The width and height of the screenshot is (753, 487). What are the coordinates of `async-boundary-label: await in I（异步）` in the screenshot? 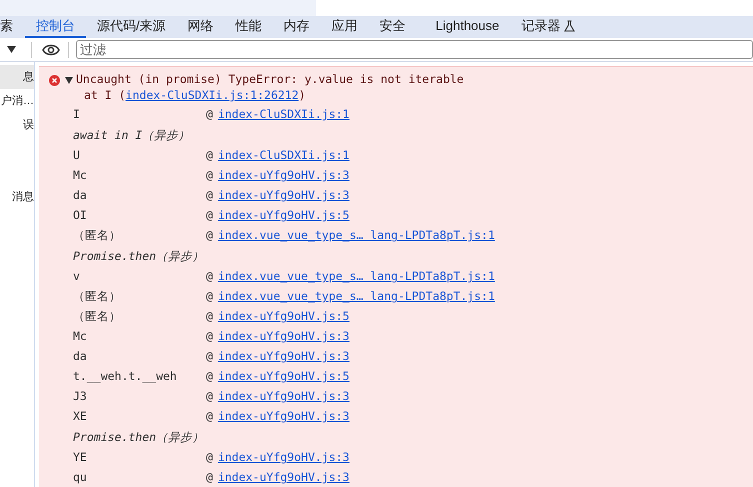 It's located at (131, 135).